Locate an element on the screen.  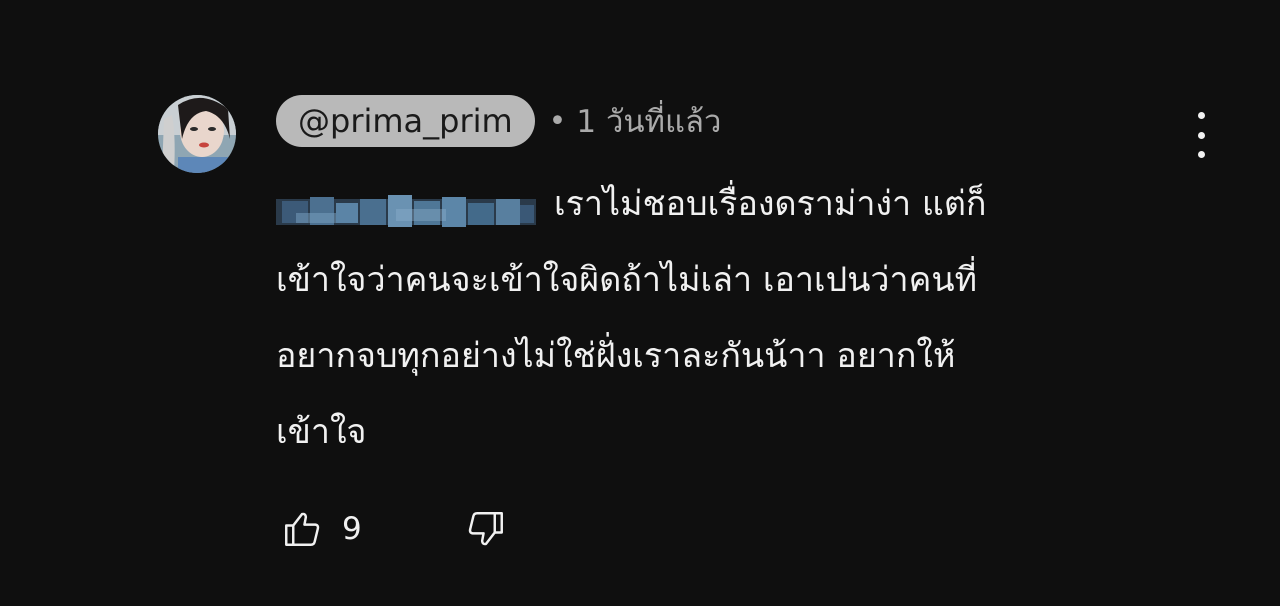
comment-line-text: เราไม่ชอบเรื่องดราม่าง่า แต่ก็ is located at coordinates (770, 204).